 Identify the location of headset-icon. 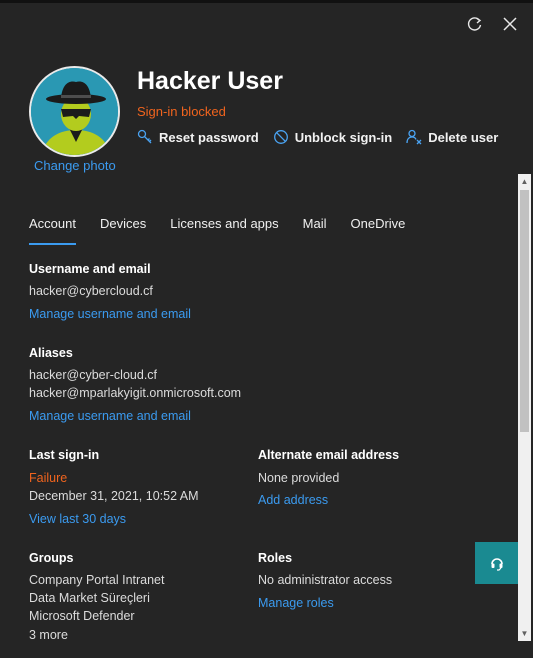
(496, 564).